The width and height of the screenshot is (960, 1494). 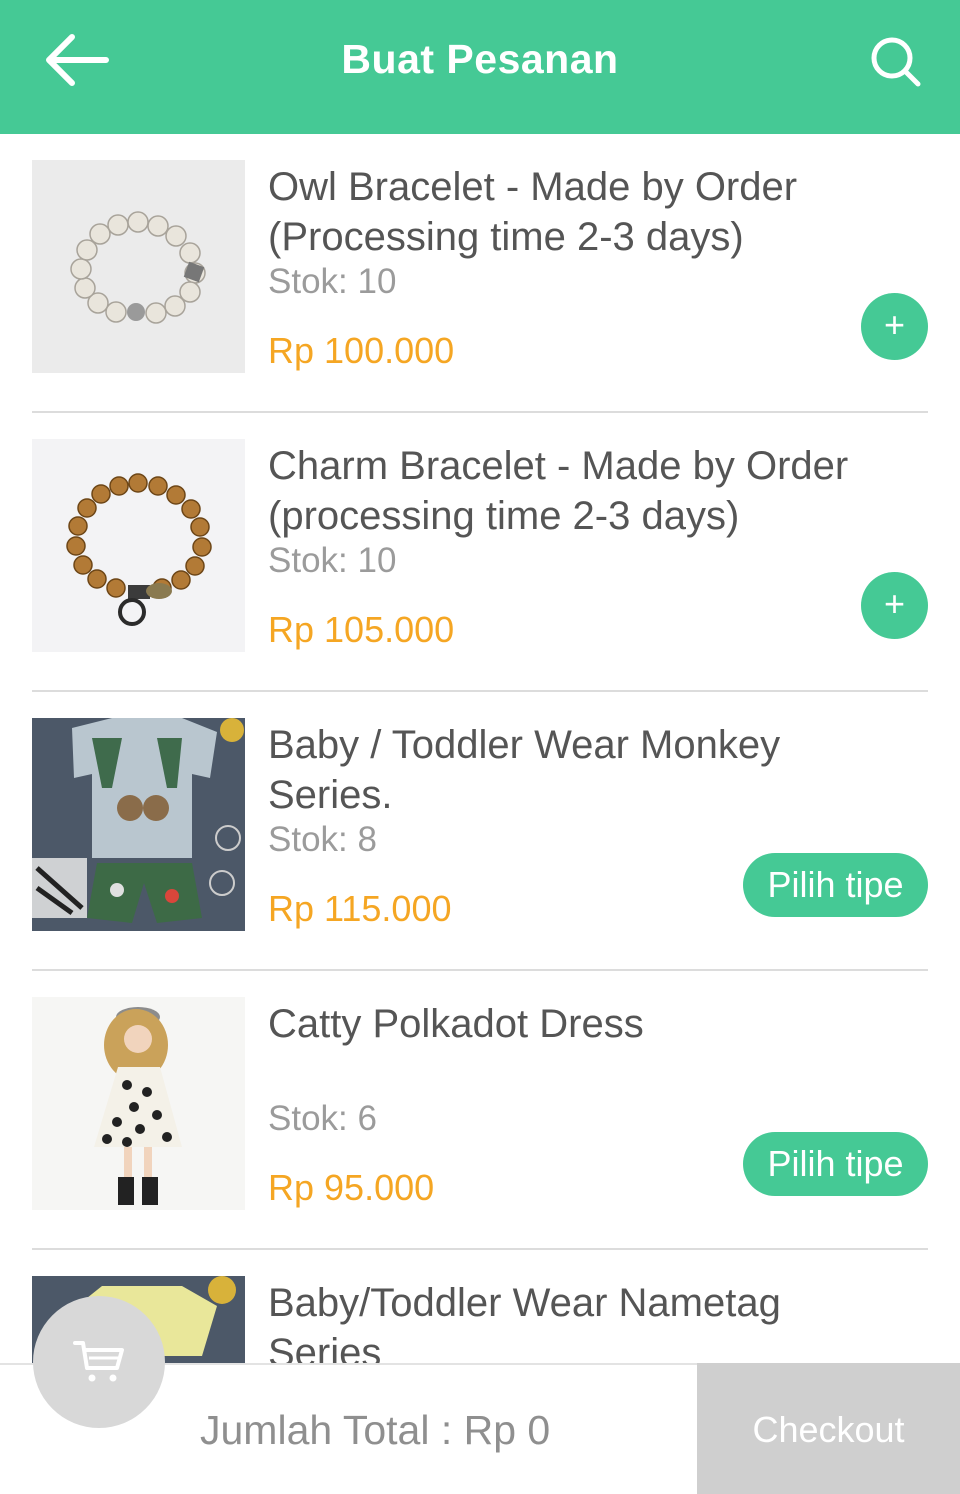 I want to click on product-item: Baby/Toddler Wear Nametag Series, so click(x=480, y=1306).